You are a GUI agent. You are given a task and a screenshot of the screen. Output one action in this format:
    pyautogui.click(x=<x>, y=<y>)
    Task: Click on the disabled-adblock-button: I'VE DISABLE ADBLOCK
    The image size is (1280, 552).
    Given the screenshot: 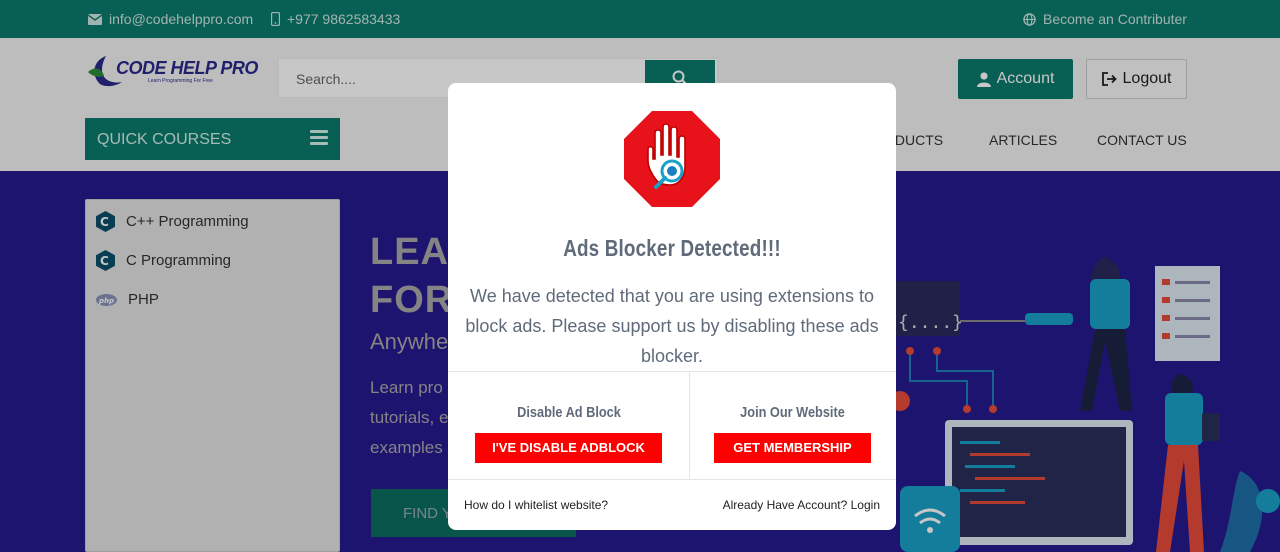 What is the action you would take?
    pyautogui.click(x=568, y=448)
    